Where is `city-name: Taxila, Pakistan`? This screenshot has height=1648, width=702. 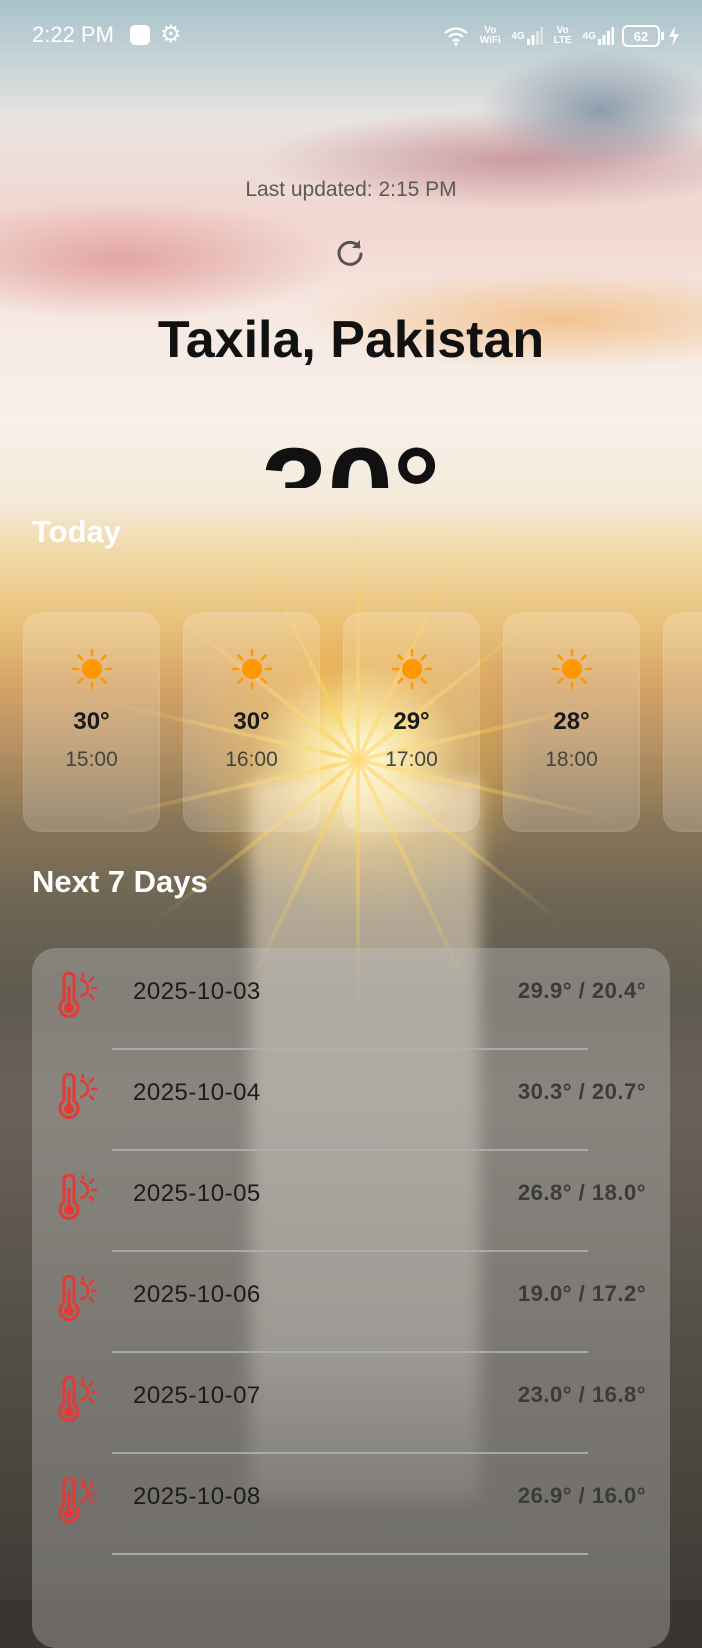 city-name: Taxila, Pakistan is located at coordinates (351, 340).